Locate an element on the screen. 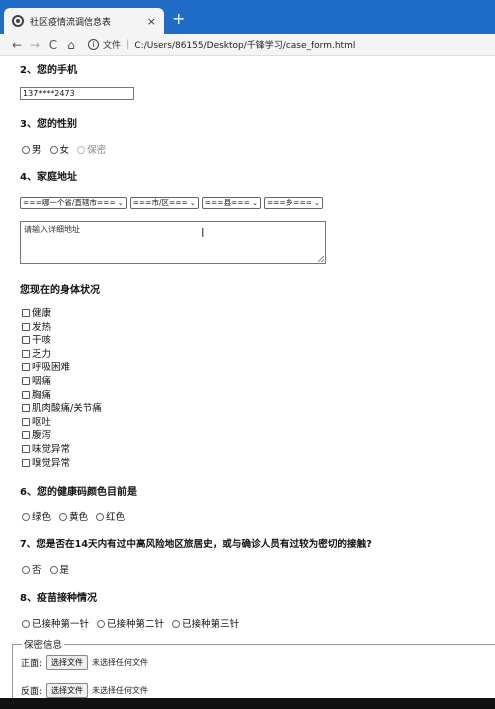 The height and width of the screenshot is (709, 495). home-icon: ⌂ is located at coordinates (71, 45).